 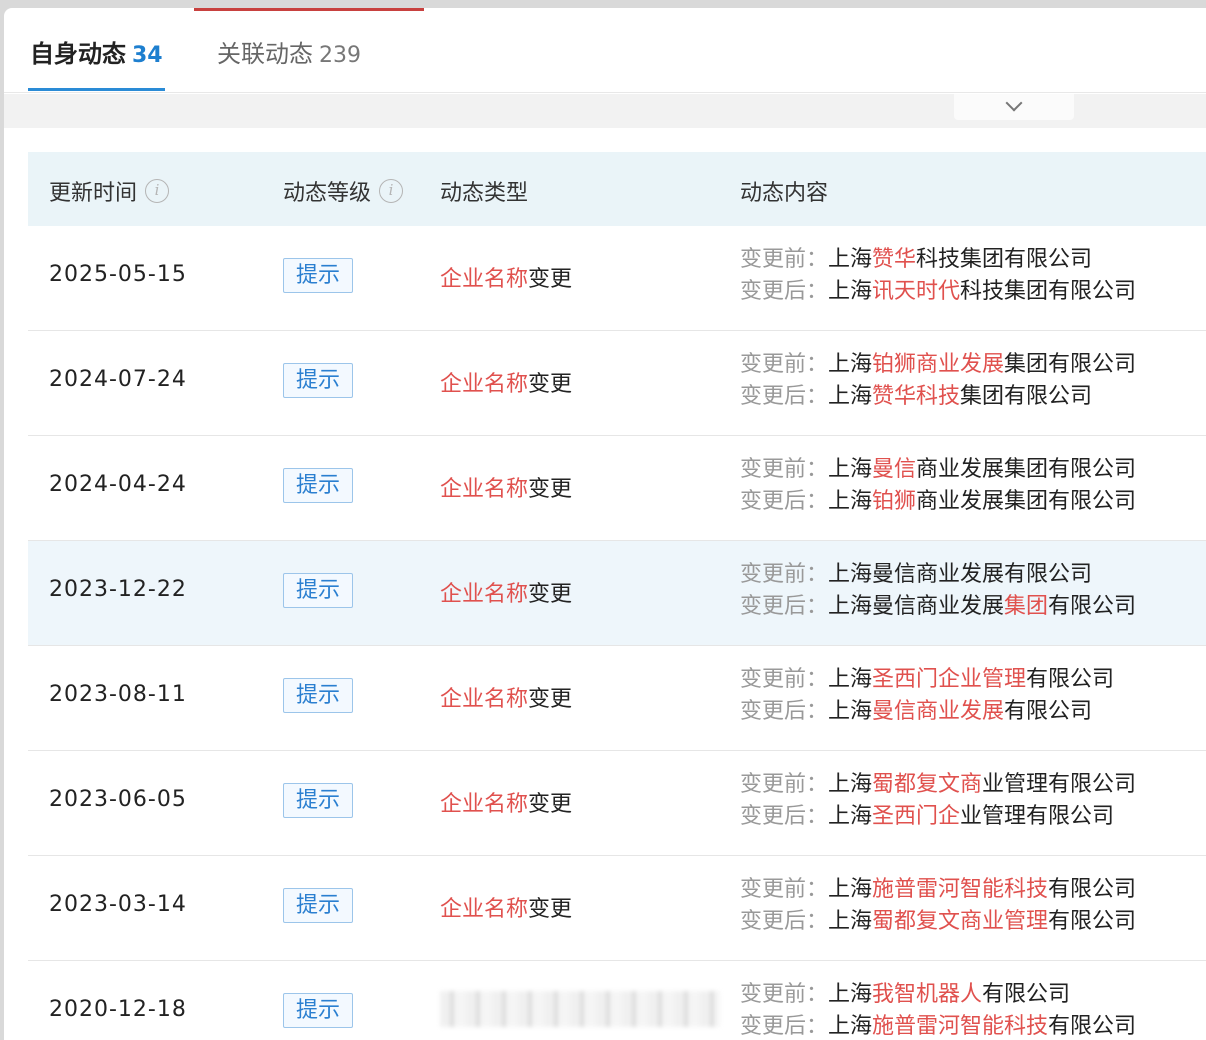 What do you see at coordinates (118, 694) in the screenshot?
I see `update-date: 2023-08-11` at bounding box center [118, 694].